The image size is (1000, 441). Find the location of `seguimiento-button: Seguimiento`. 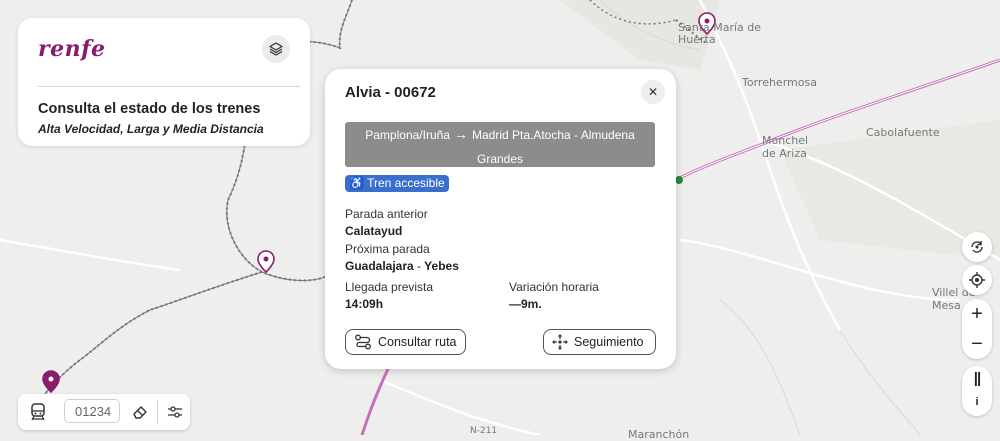

seguimiento-button: Seguimiento is located at coordinates (599, 342).